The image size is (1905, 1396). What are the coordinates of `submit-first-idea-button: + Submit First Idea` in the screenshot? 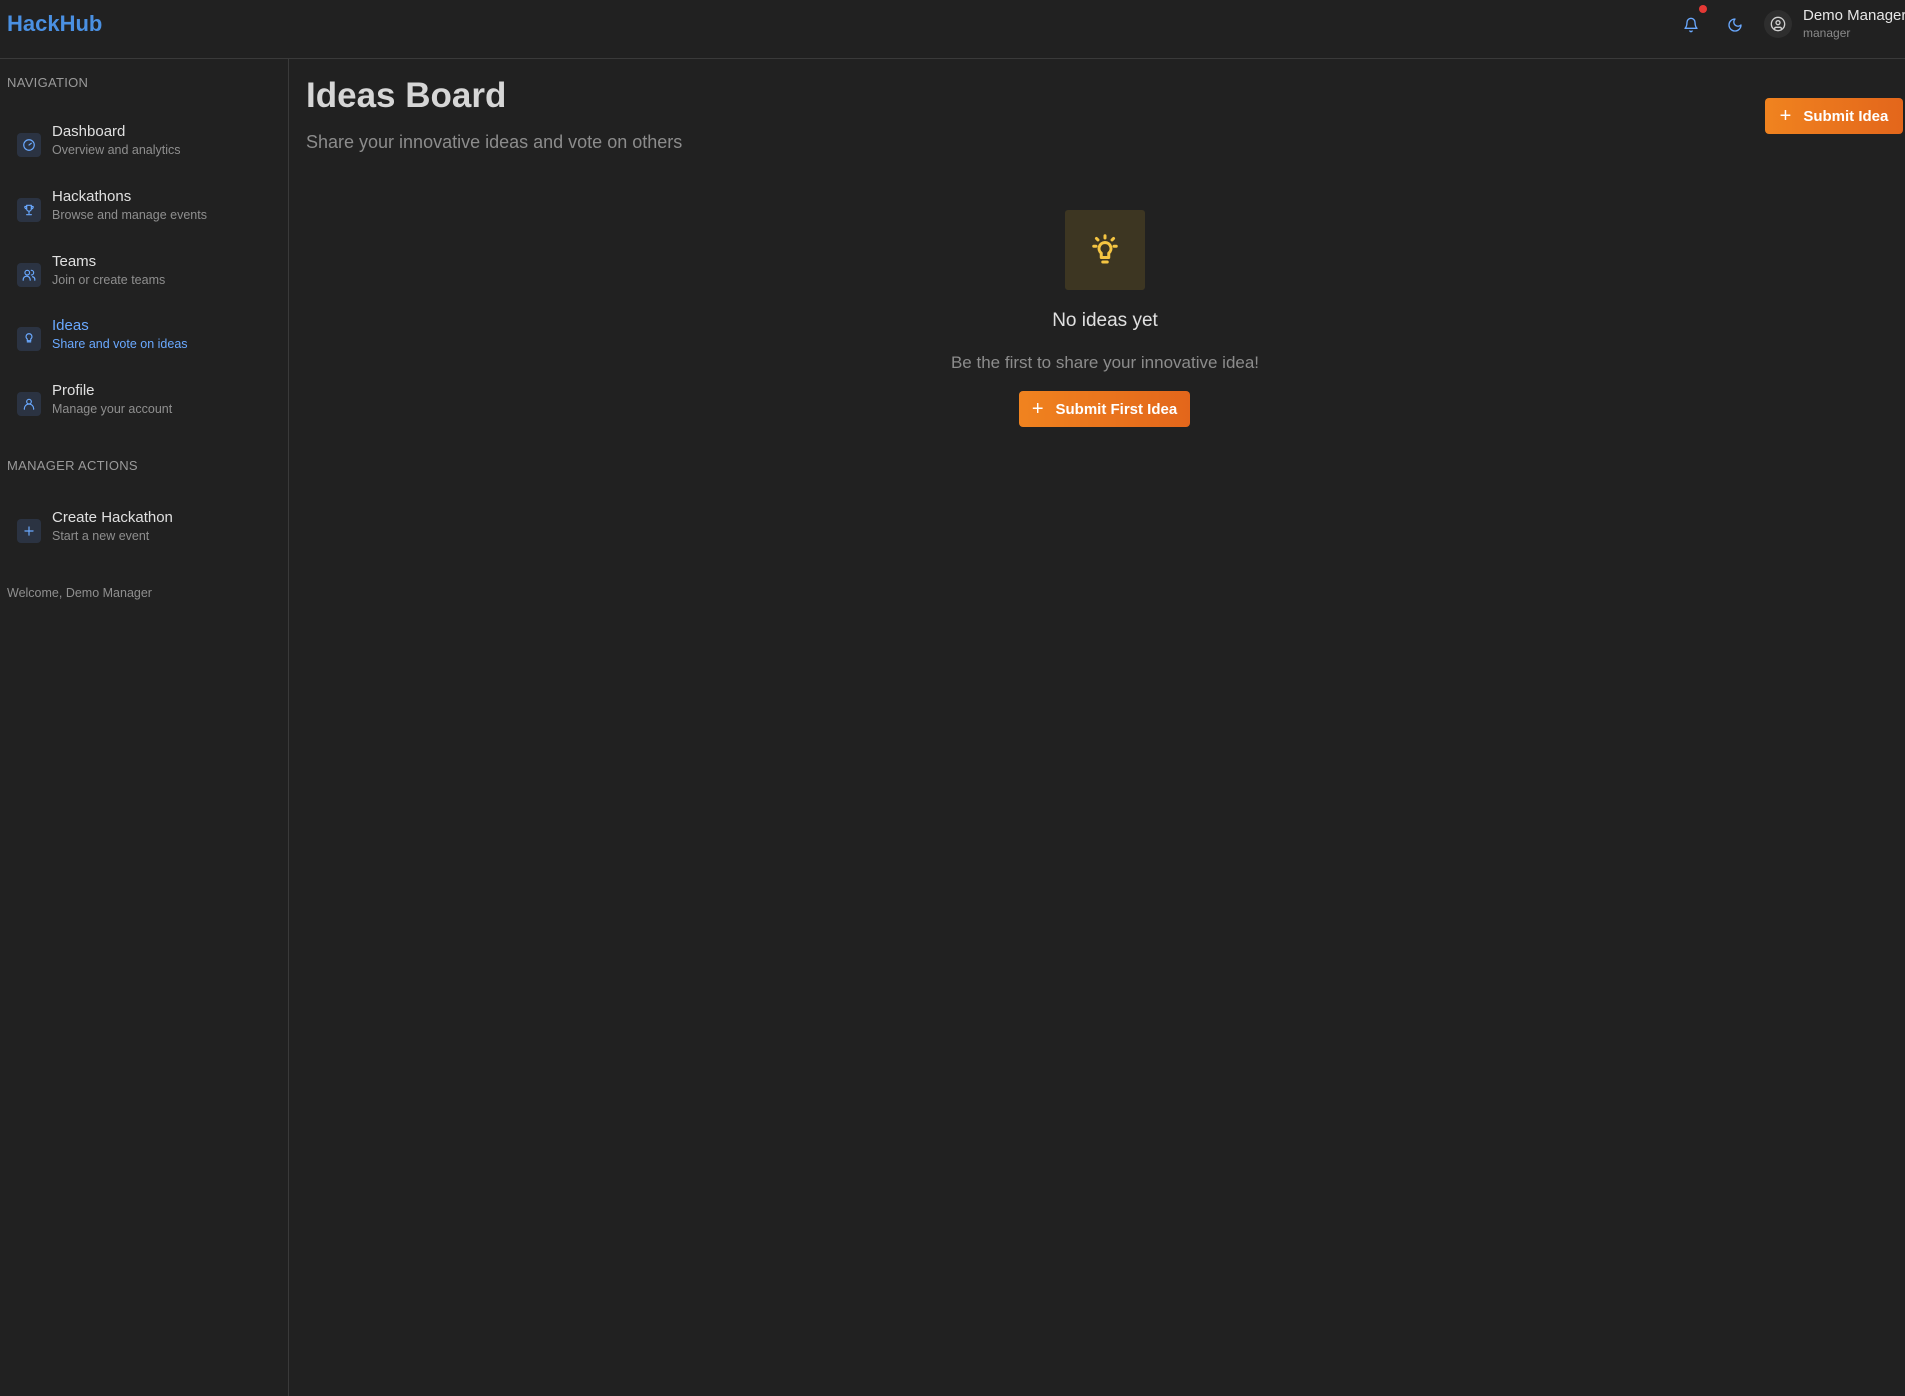 It's located at (1104, 409).